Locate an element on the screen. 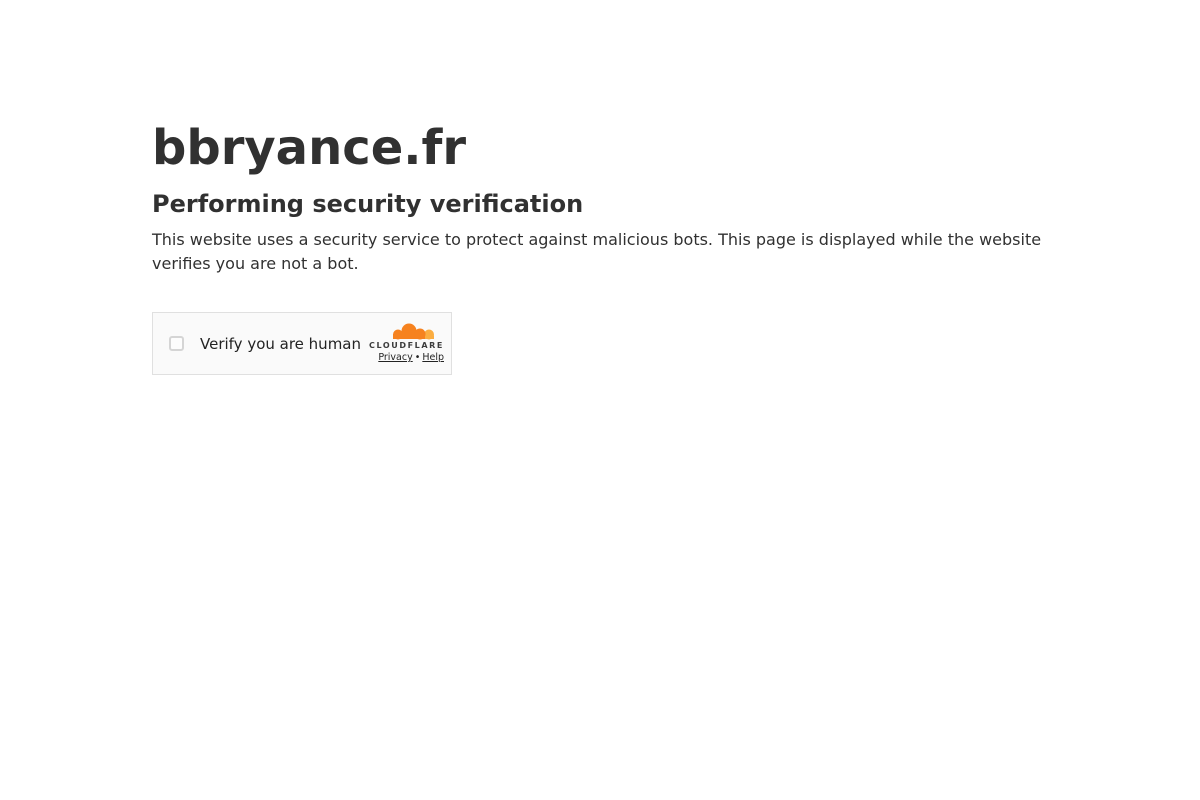 Image resolution: width=1200 pixels, height=800 pixels. verify-checkbox is located at coordinates (176, 343).